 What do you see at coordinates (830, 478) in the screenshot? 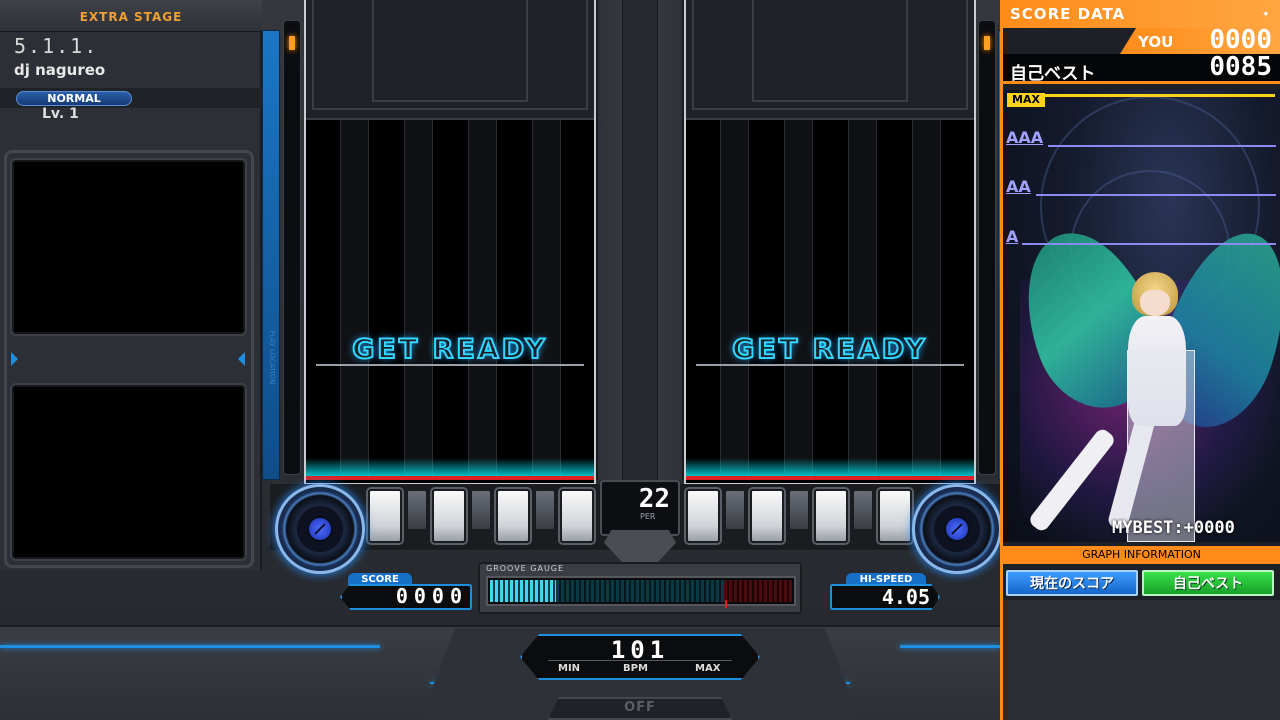
I see `judge-line-2p` at bounding box center [830, 478].